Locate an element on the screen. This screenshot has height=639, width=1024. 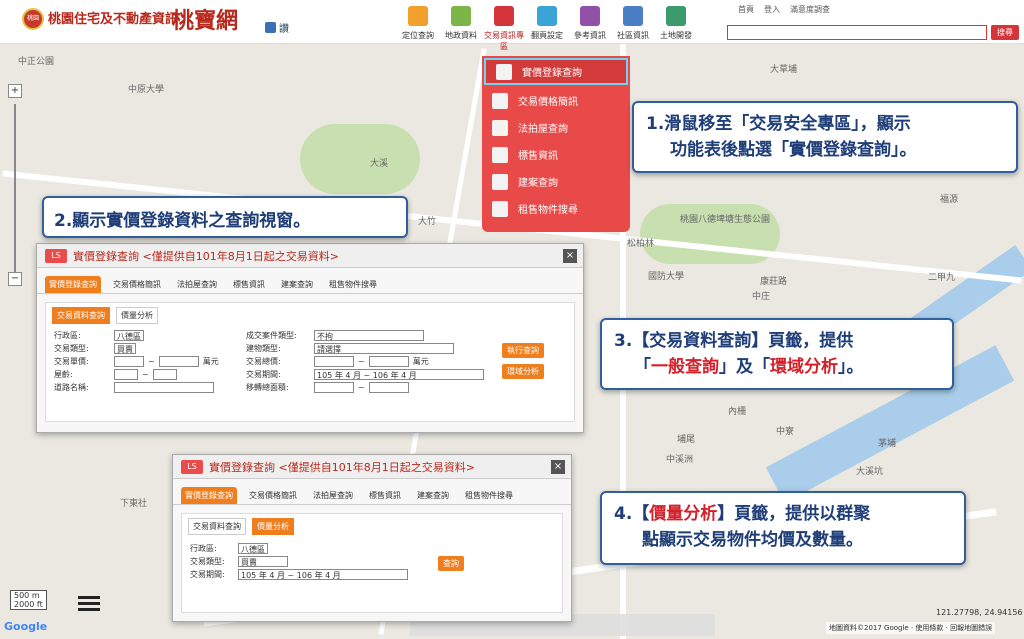
survey-link: 滿意度調查 is located at coordinates (810, 9).